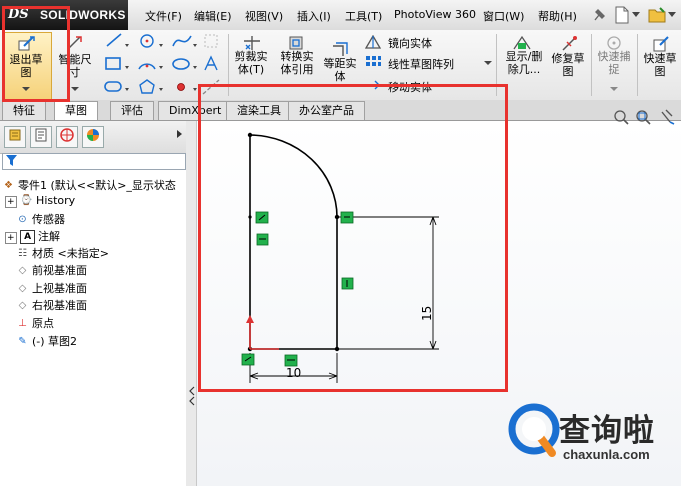 The height and width of the screenshot is (486, 681). I want to click on sketch-icon: ✎, so click(22, 341).